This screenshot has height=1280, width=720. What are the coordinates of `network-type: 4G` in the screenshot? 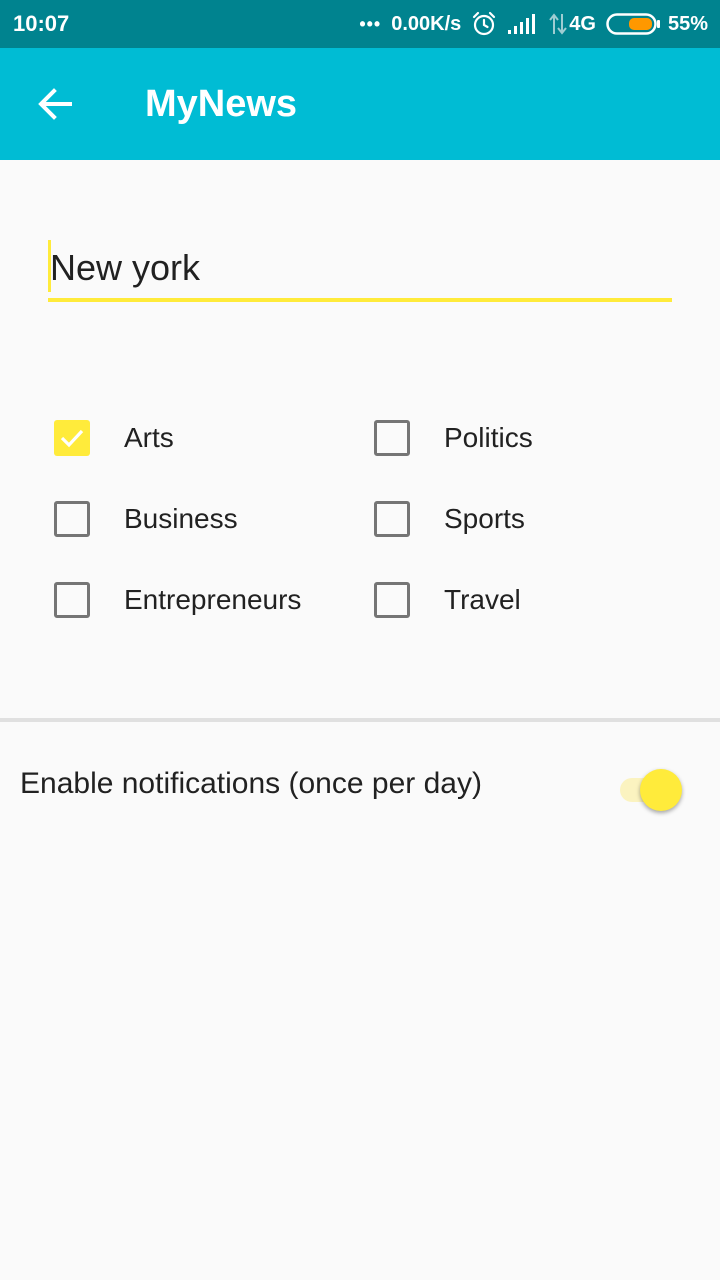 It's located at (582, 23).